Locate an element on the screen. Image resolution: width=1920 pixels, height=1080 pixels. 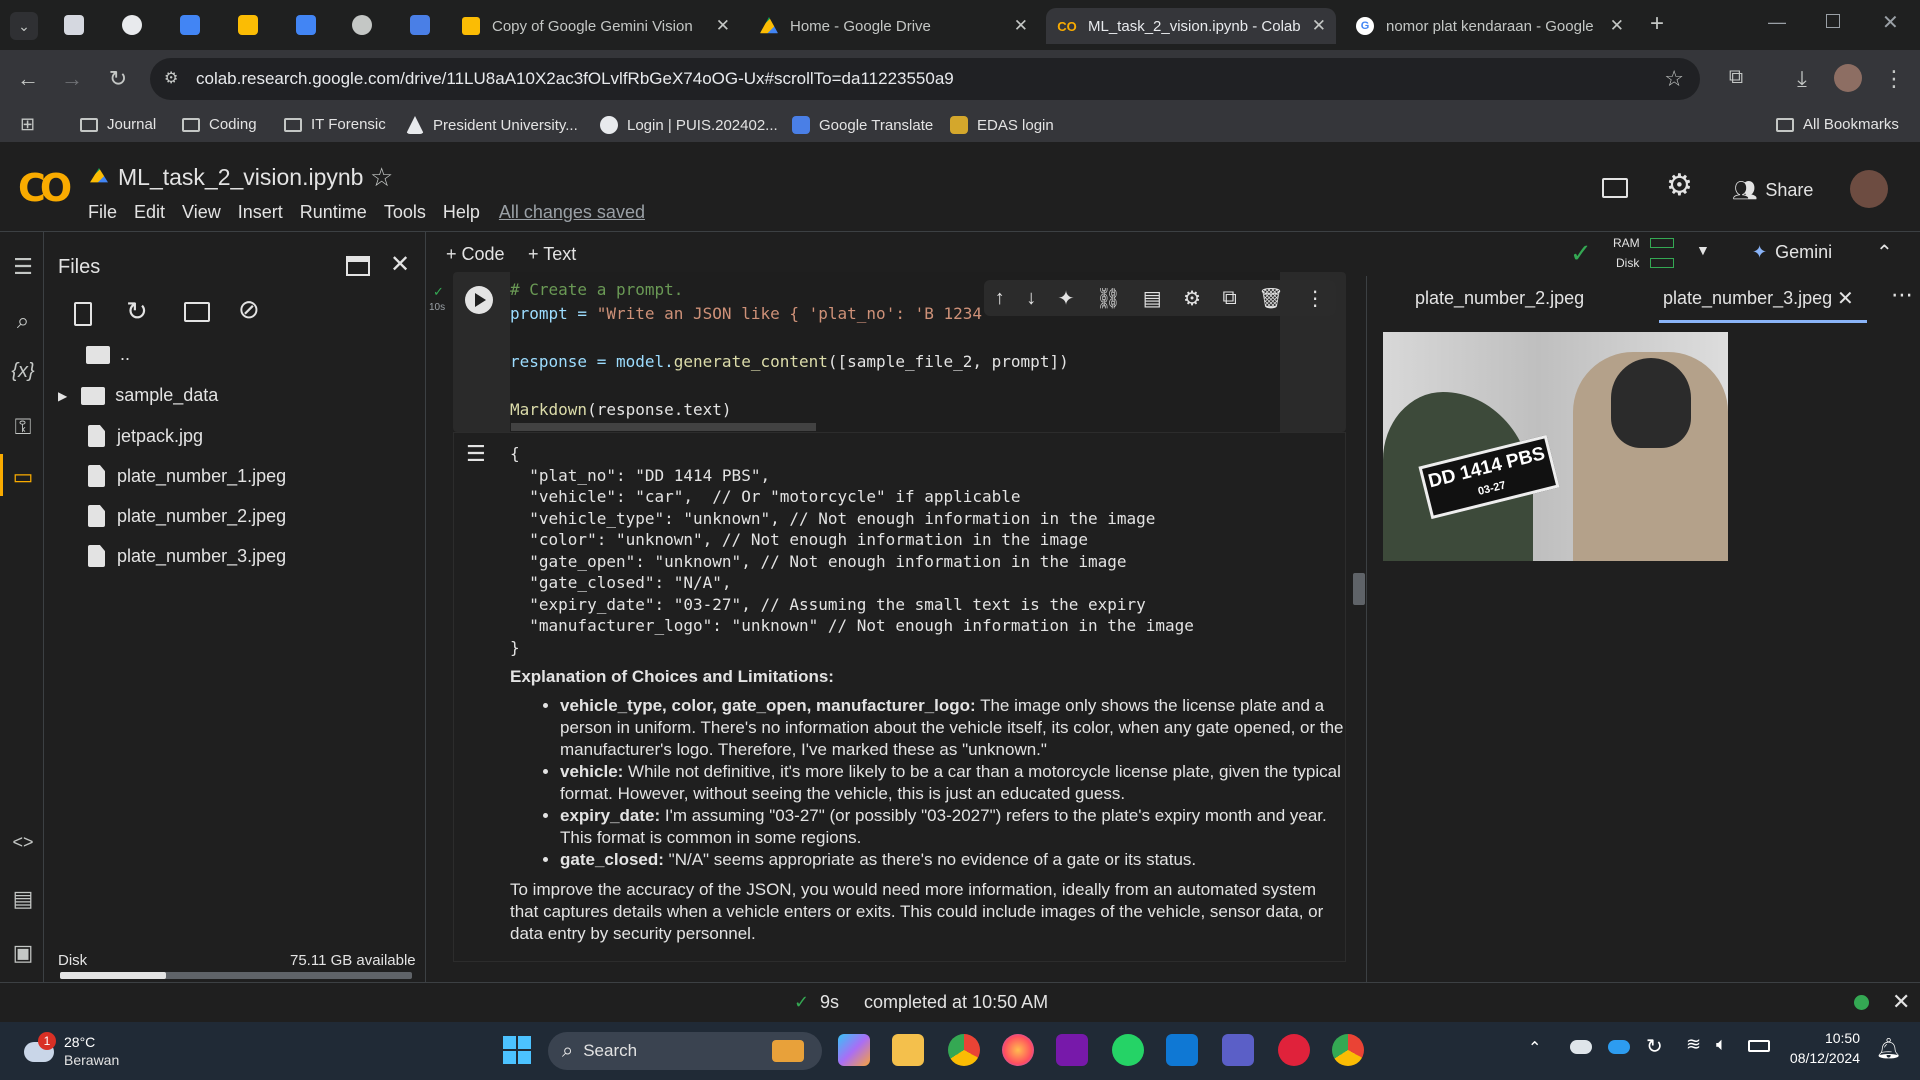
onenote-icon is located at coordinates (1072, 1050).